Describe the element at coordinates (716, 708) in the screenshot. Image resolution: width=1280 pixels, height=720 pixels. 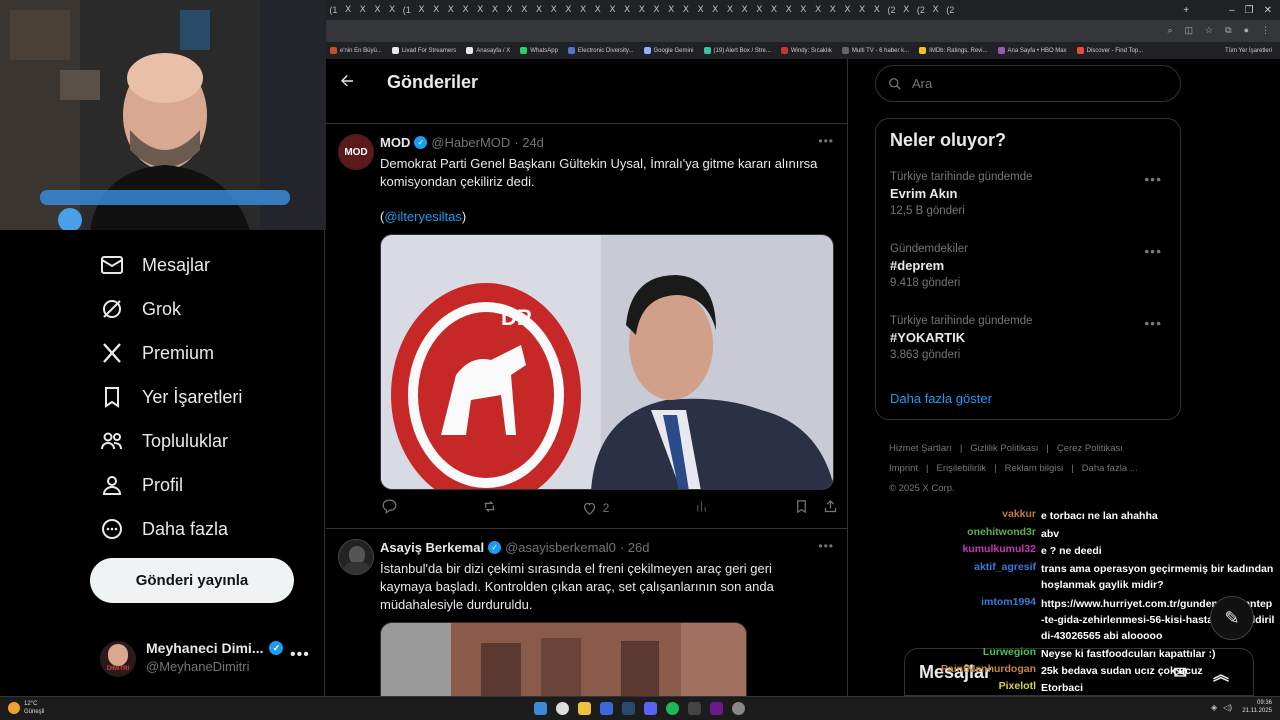
I see `obs-icon` at that location.